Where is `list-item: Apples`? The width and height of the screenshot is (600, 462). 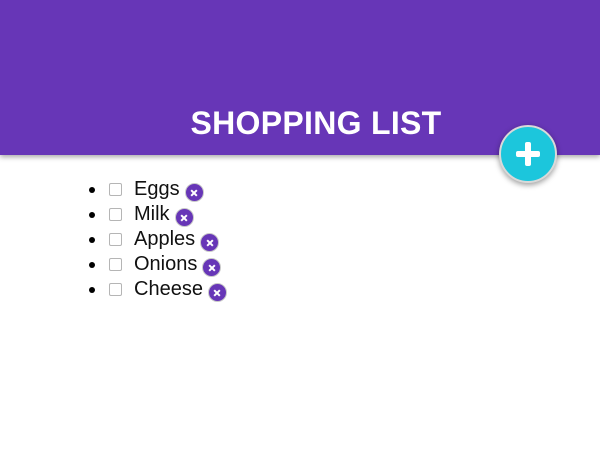
list-item: Apples is located at coordinates (156, 239).